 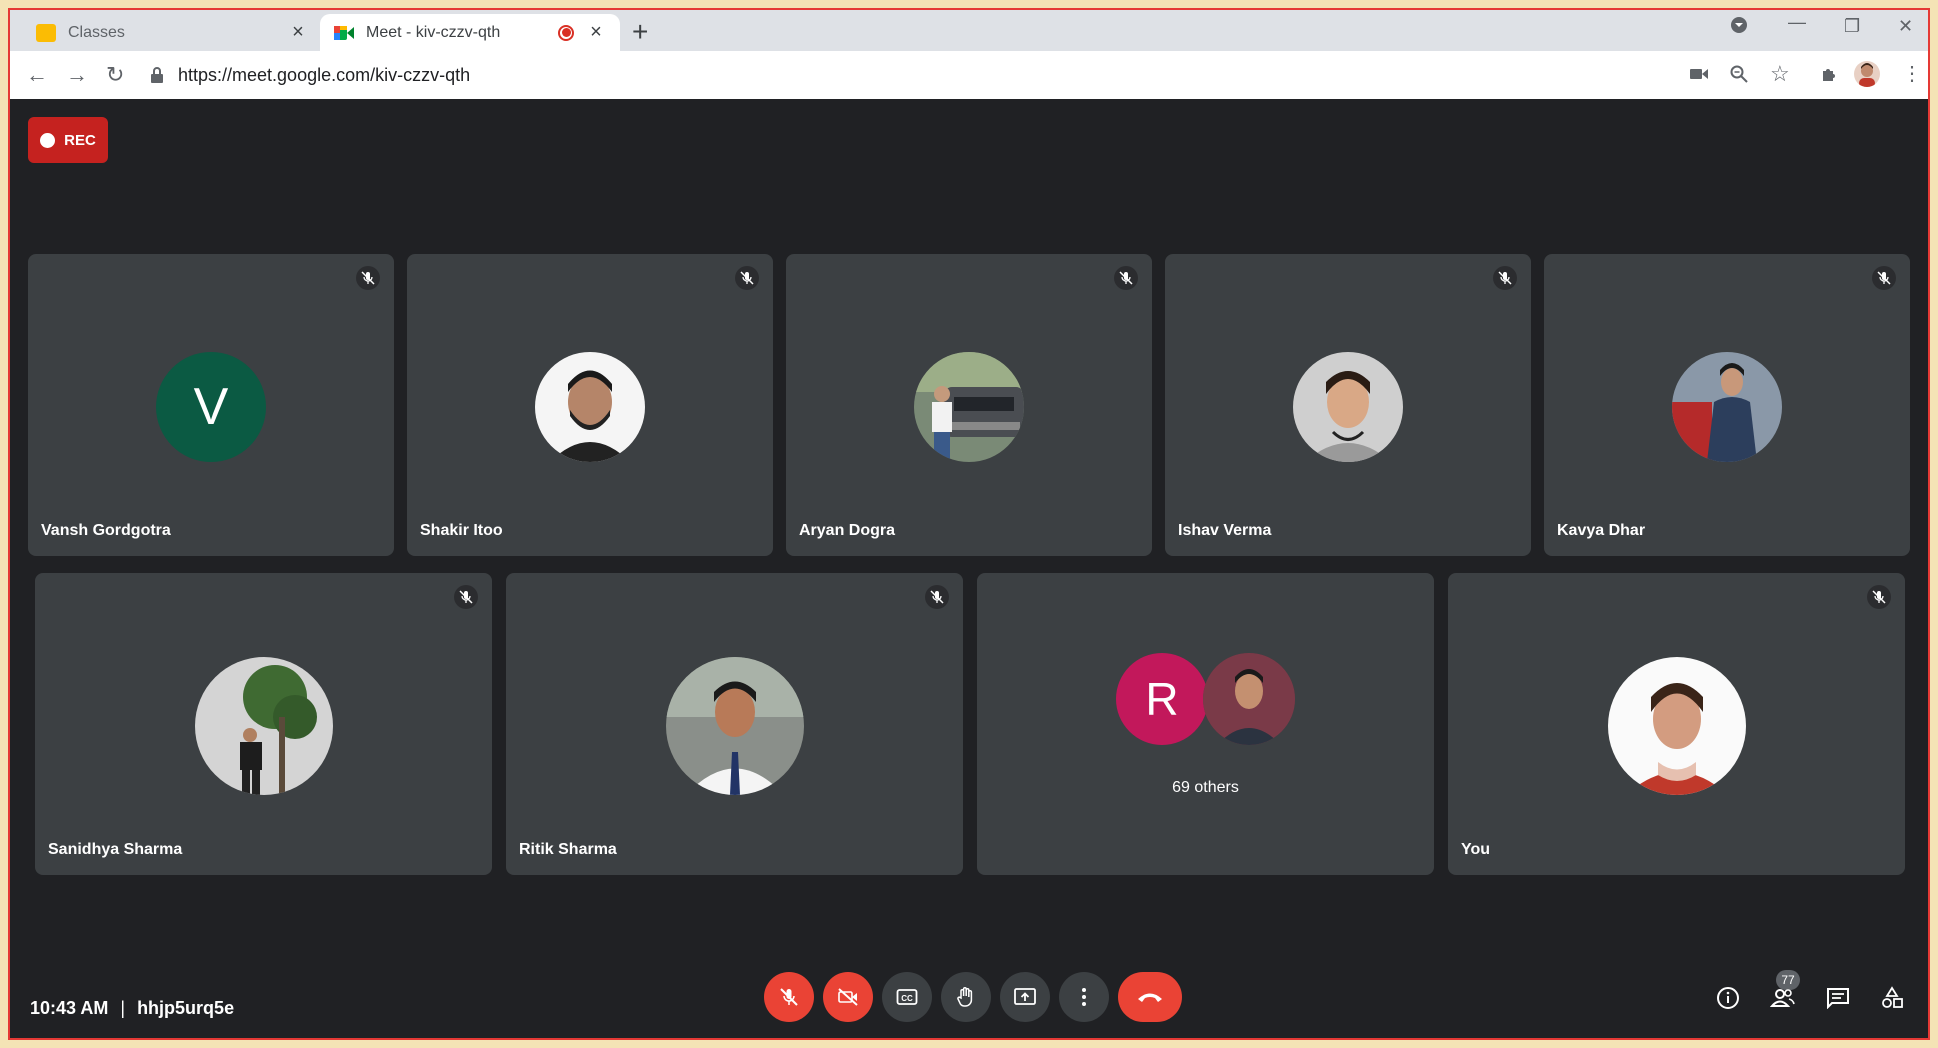 I want to click on tab-classes: Classes ×, so click(x=172, y=32).